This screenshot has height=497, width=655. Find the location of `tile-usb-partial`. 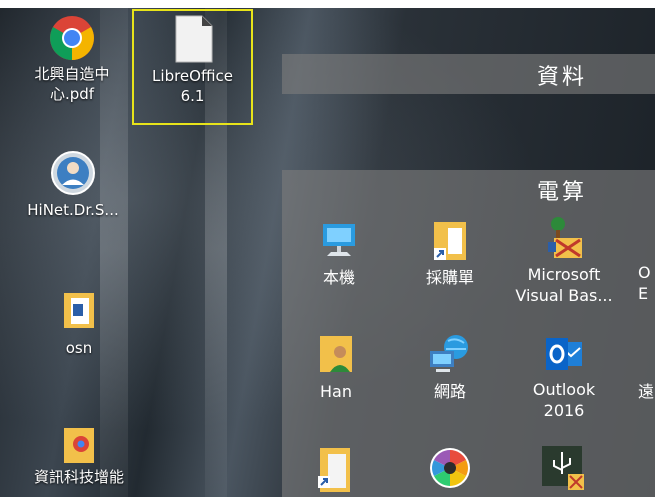

tile-usb-partial is located at coordinates (563, 470).